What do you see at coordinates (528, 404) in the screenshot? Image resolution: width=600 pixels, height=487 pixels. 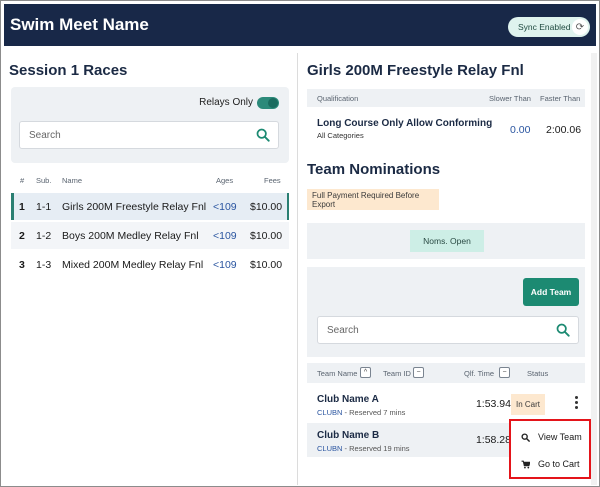 I see `in-cart-badge: In Cart` at bounding box center [528, 404].